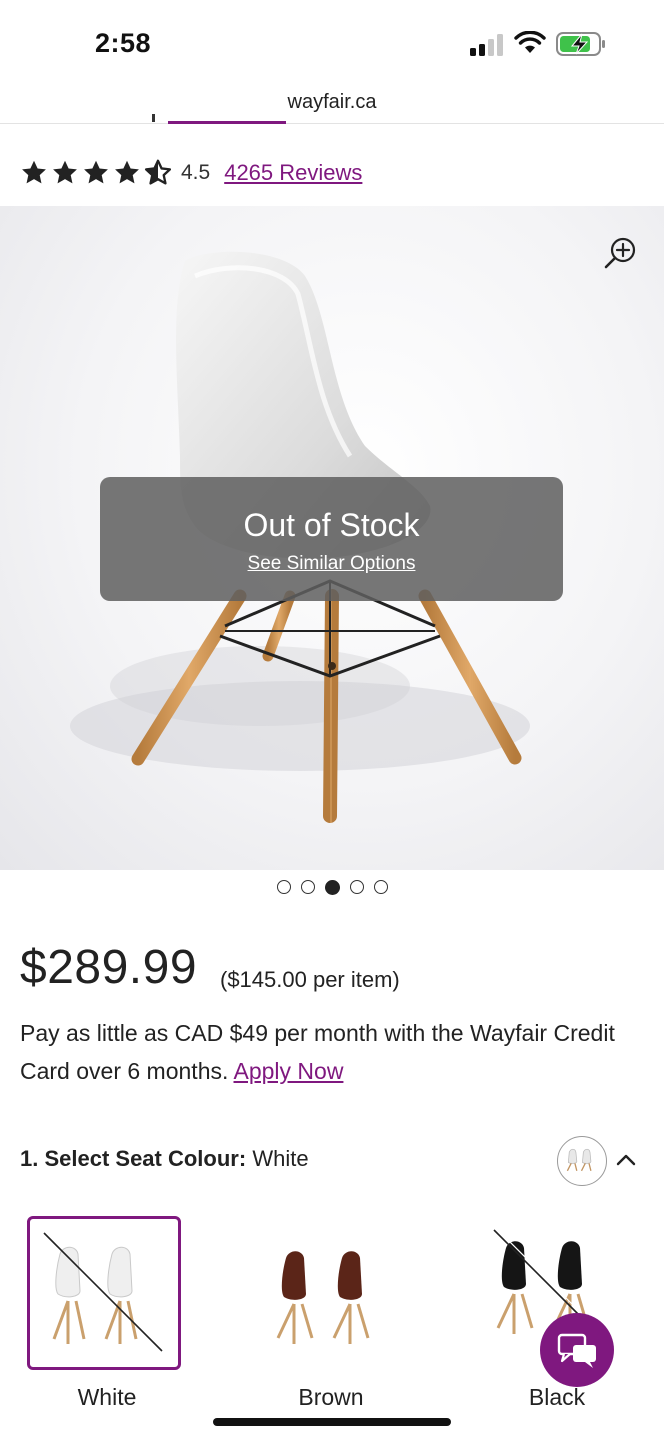  I want to click on chat-icon, so click(576, 1350).